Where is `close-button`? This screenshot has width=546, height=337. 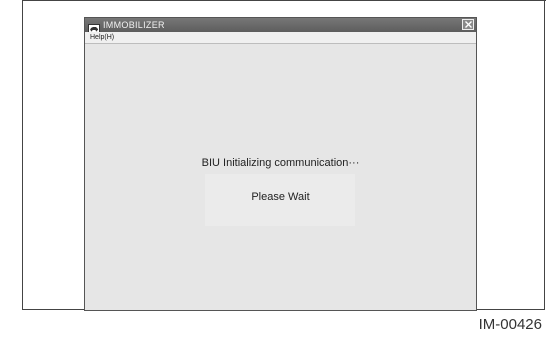 close-button is located at coordinates (468, 24).